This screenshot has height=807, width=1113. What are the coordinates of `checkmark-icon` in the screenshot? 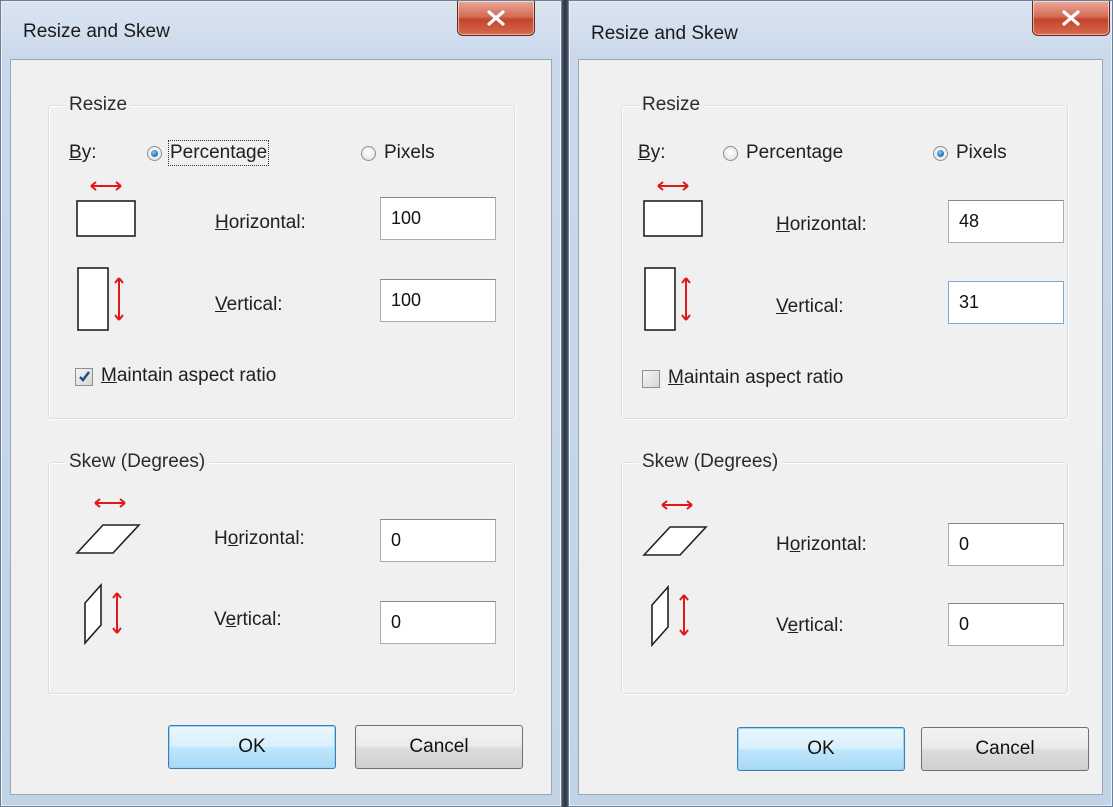 It's located at (84, 376).